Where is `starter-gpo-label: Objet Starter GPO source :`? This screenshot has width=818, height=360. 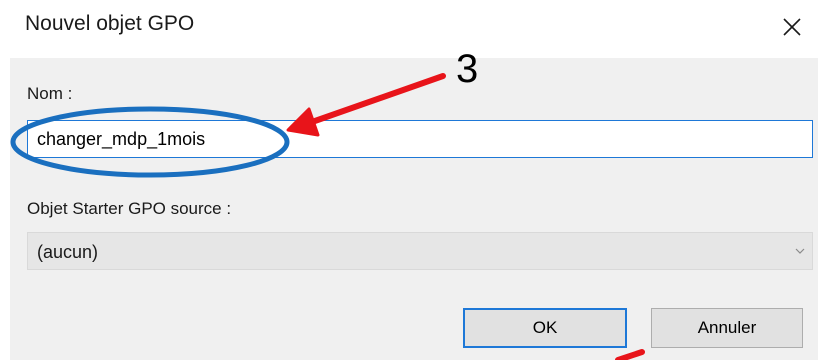 starter-gpo-label: Objet Starter GPO source : is located at coordinates (129, 208).